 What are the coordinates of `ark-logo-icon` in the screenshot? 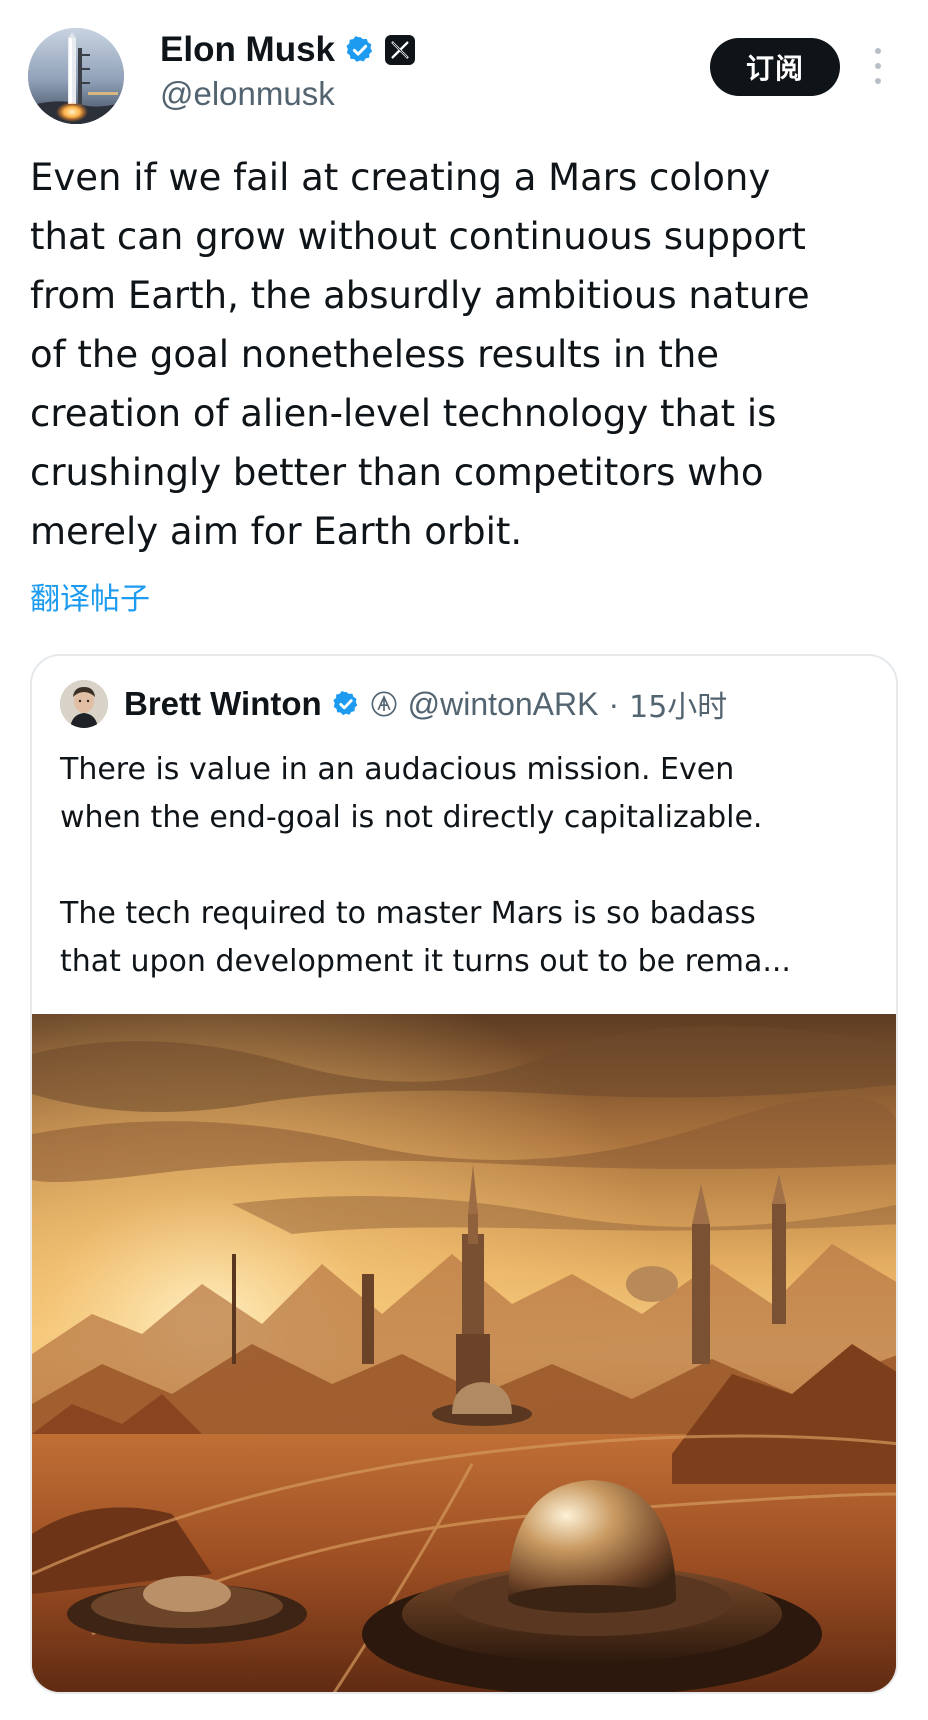 It's located at (384, 704).